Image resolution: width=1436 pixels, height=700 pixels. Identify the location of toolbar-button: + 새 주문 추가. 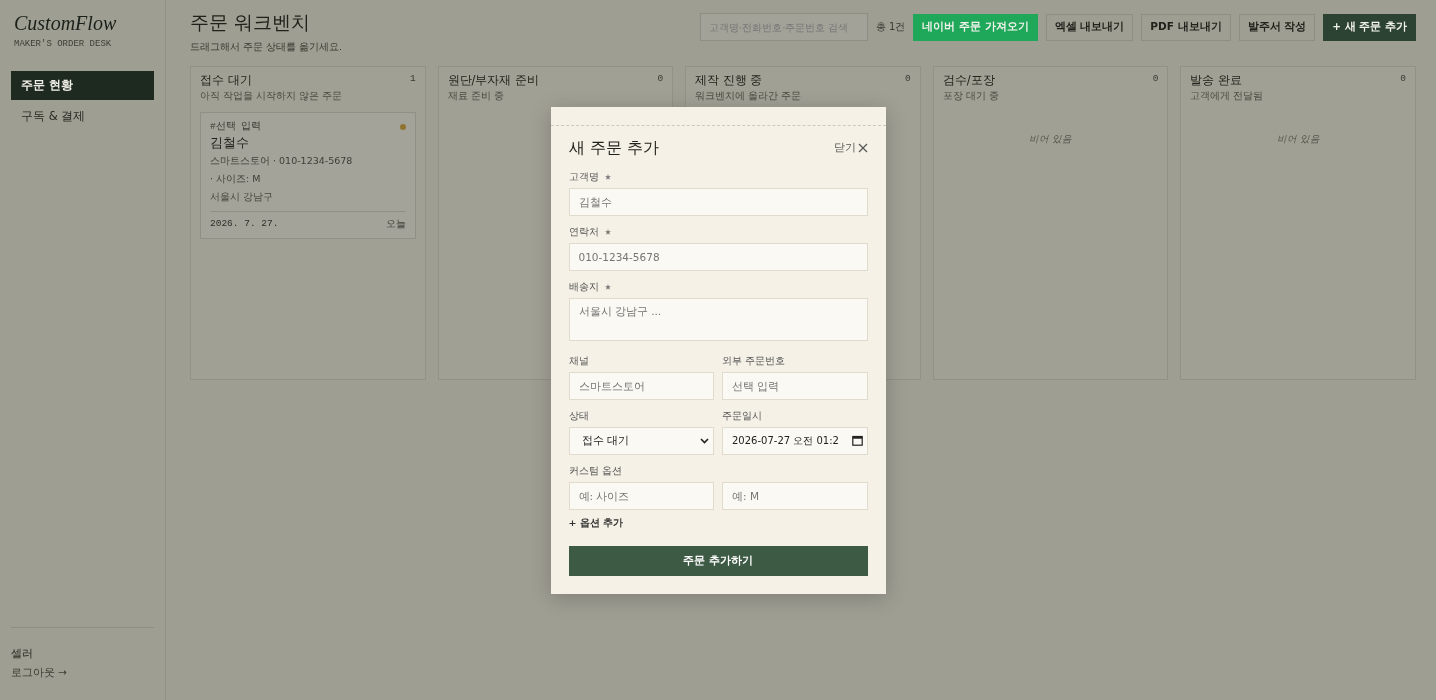
(1369, 27).